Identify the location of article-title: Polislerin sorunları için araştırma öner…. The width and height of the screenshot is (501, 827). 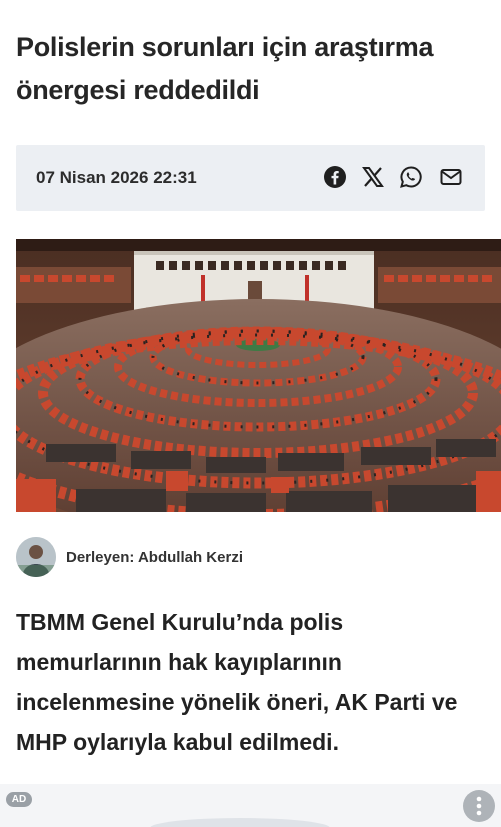
(225, 68).